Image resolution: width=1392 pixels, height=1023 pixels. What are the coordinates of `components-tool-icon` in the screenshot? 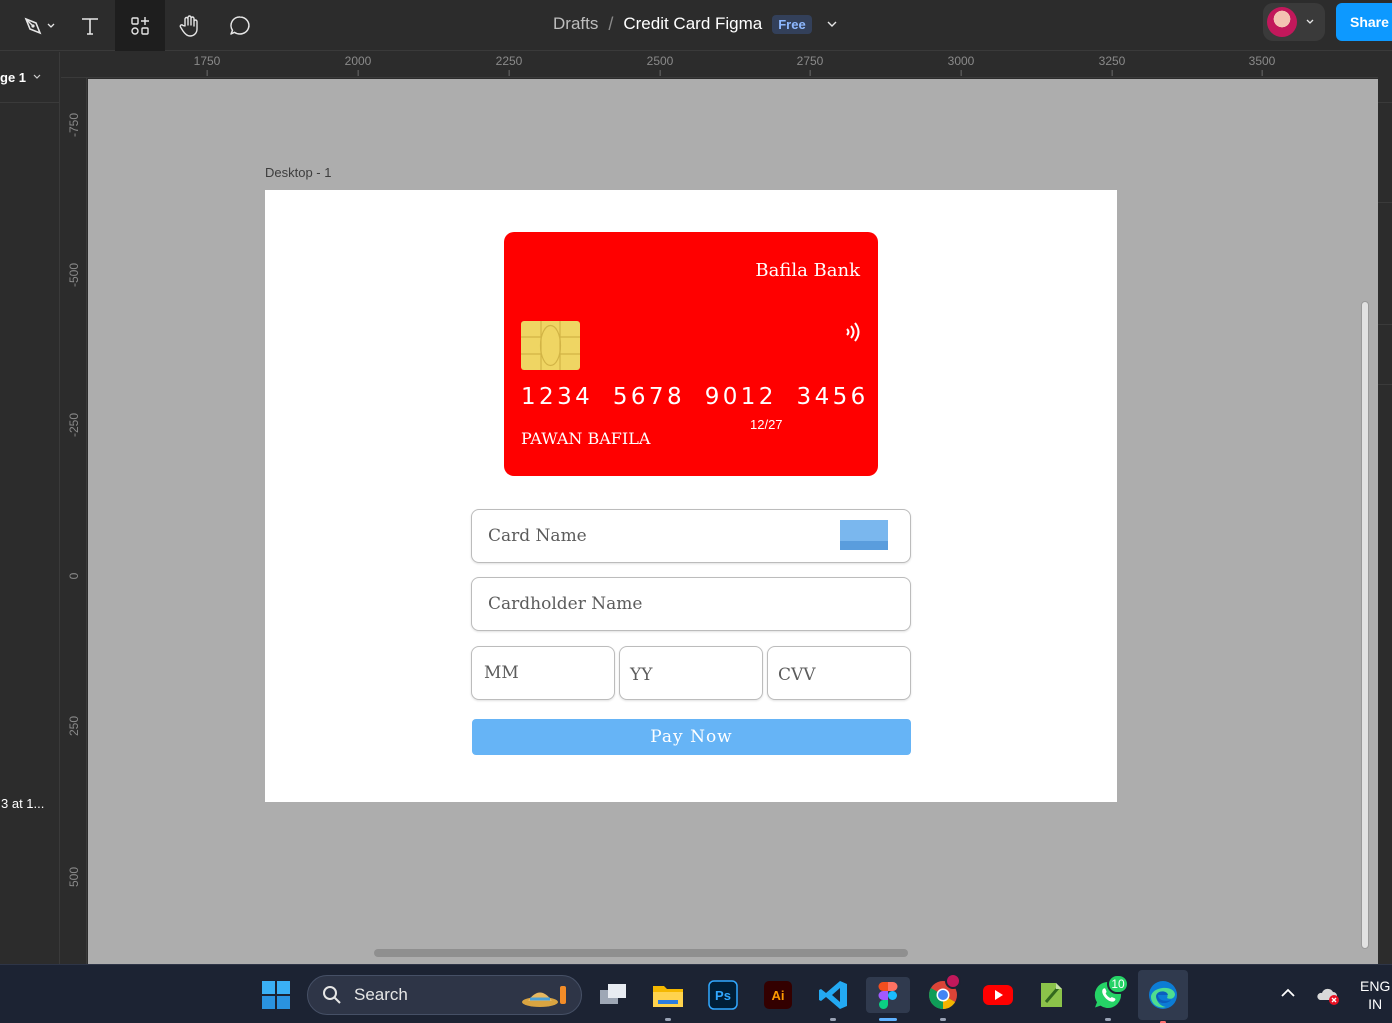 It's located at (140, 25).